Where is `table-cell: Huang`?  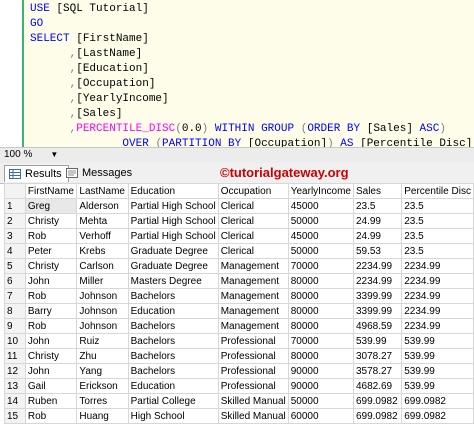
table-cell: Huang is located at coordinates (102, 416).